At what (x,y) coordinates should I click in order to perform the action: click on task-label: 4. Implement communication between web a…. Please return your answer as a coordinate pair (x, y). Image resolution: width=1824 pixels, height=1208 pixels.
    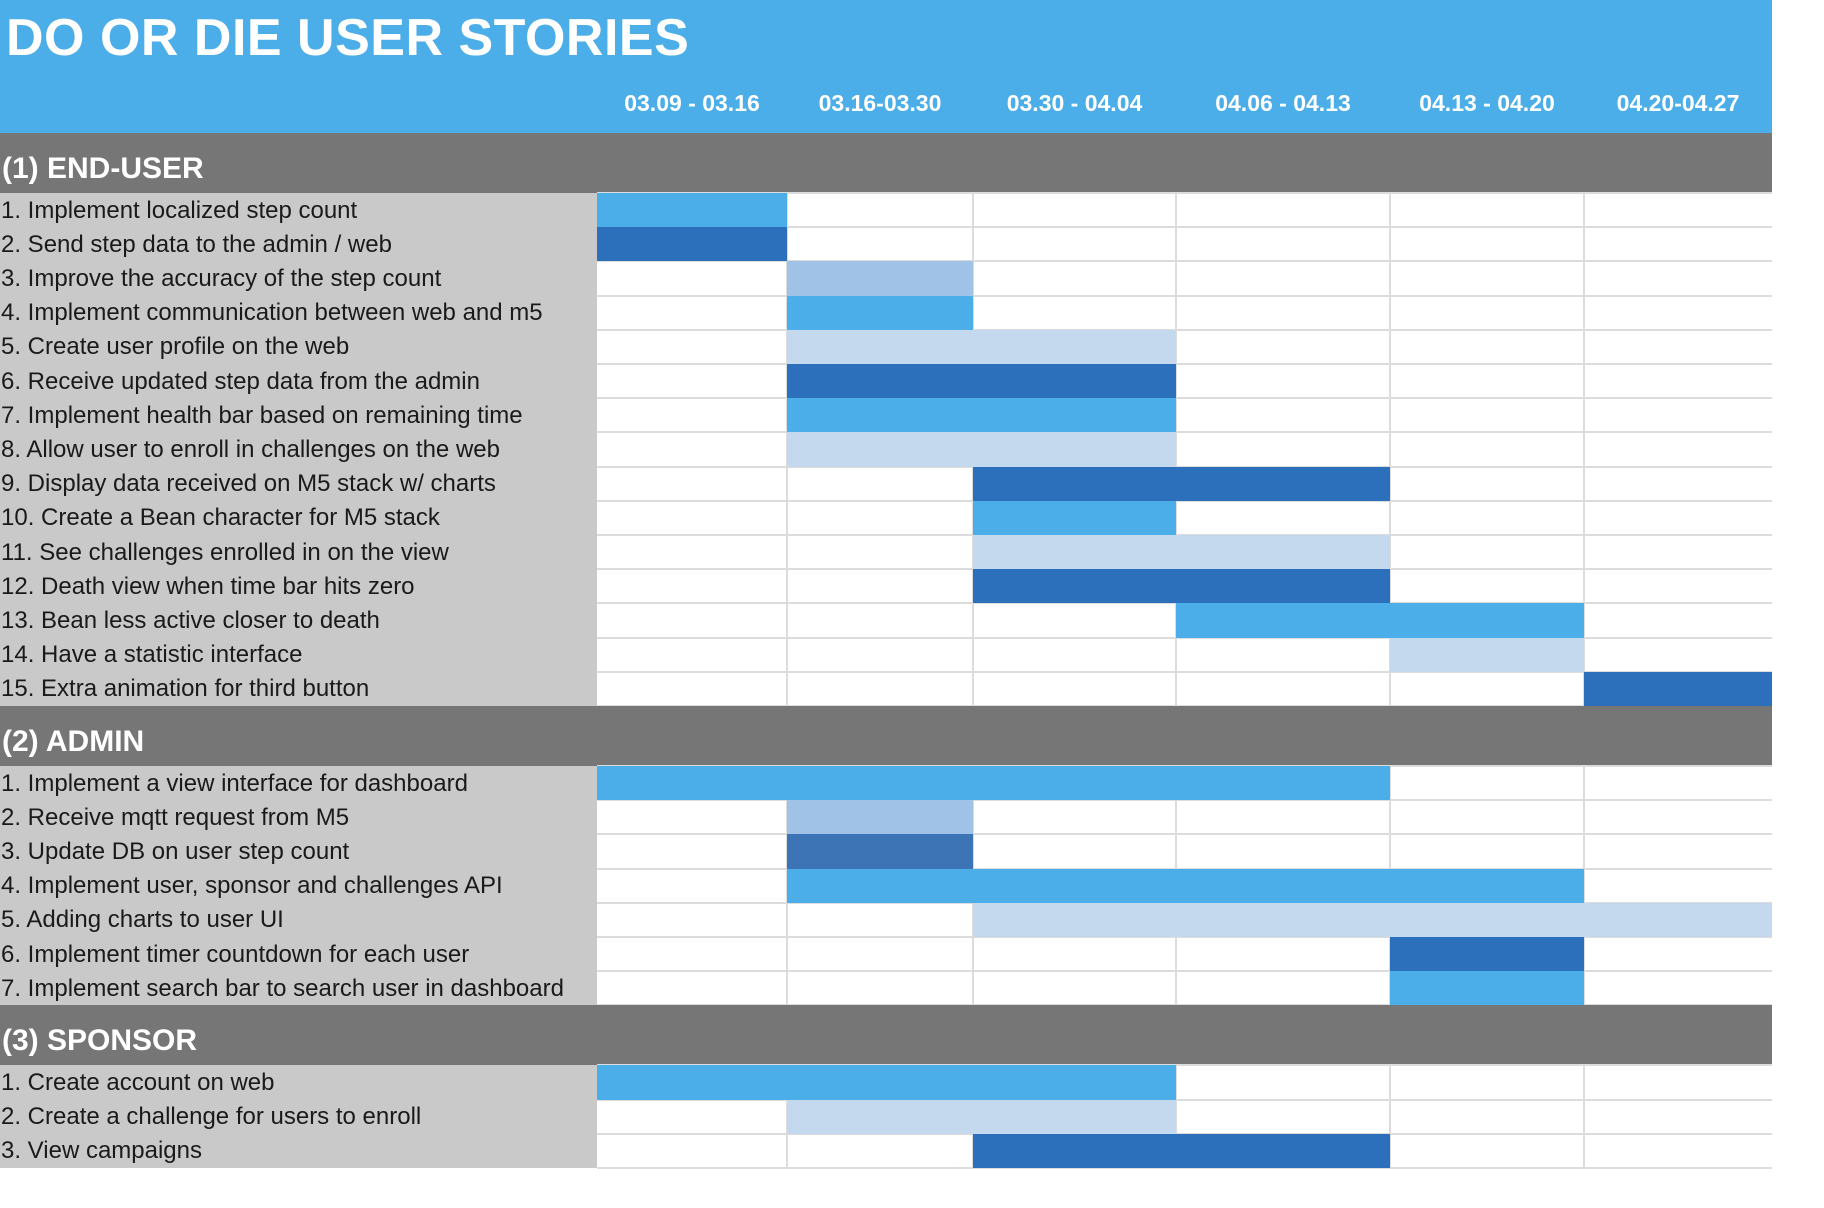
    Looking at the image, I should click on (272, 313).